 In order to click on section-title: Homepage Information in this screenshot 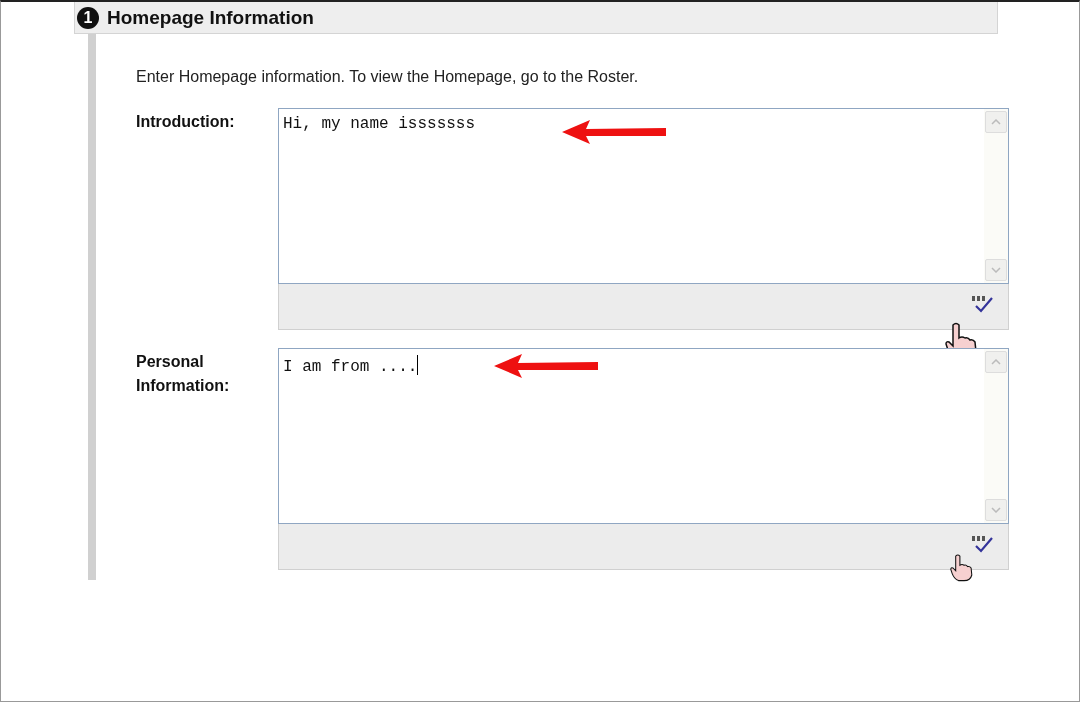, I will do `click(210, 17)`.